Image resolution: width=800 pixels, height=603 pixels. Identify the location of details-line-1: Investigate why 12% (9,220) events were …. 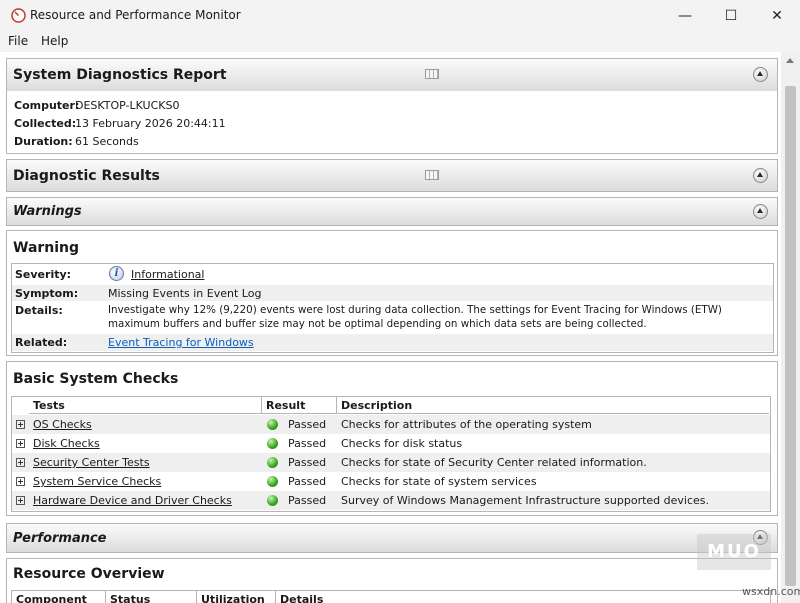
(415, 310).